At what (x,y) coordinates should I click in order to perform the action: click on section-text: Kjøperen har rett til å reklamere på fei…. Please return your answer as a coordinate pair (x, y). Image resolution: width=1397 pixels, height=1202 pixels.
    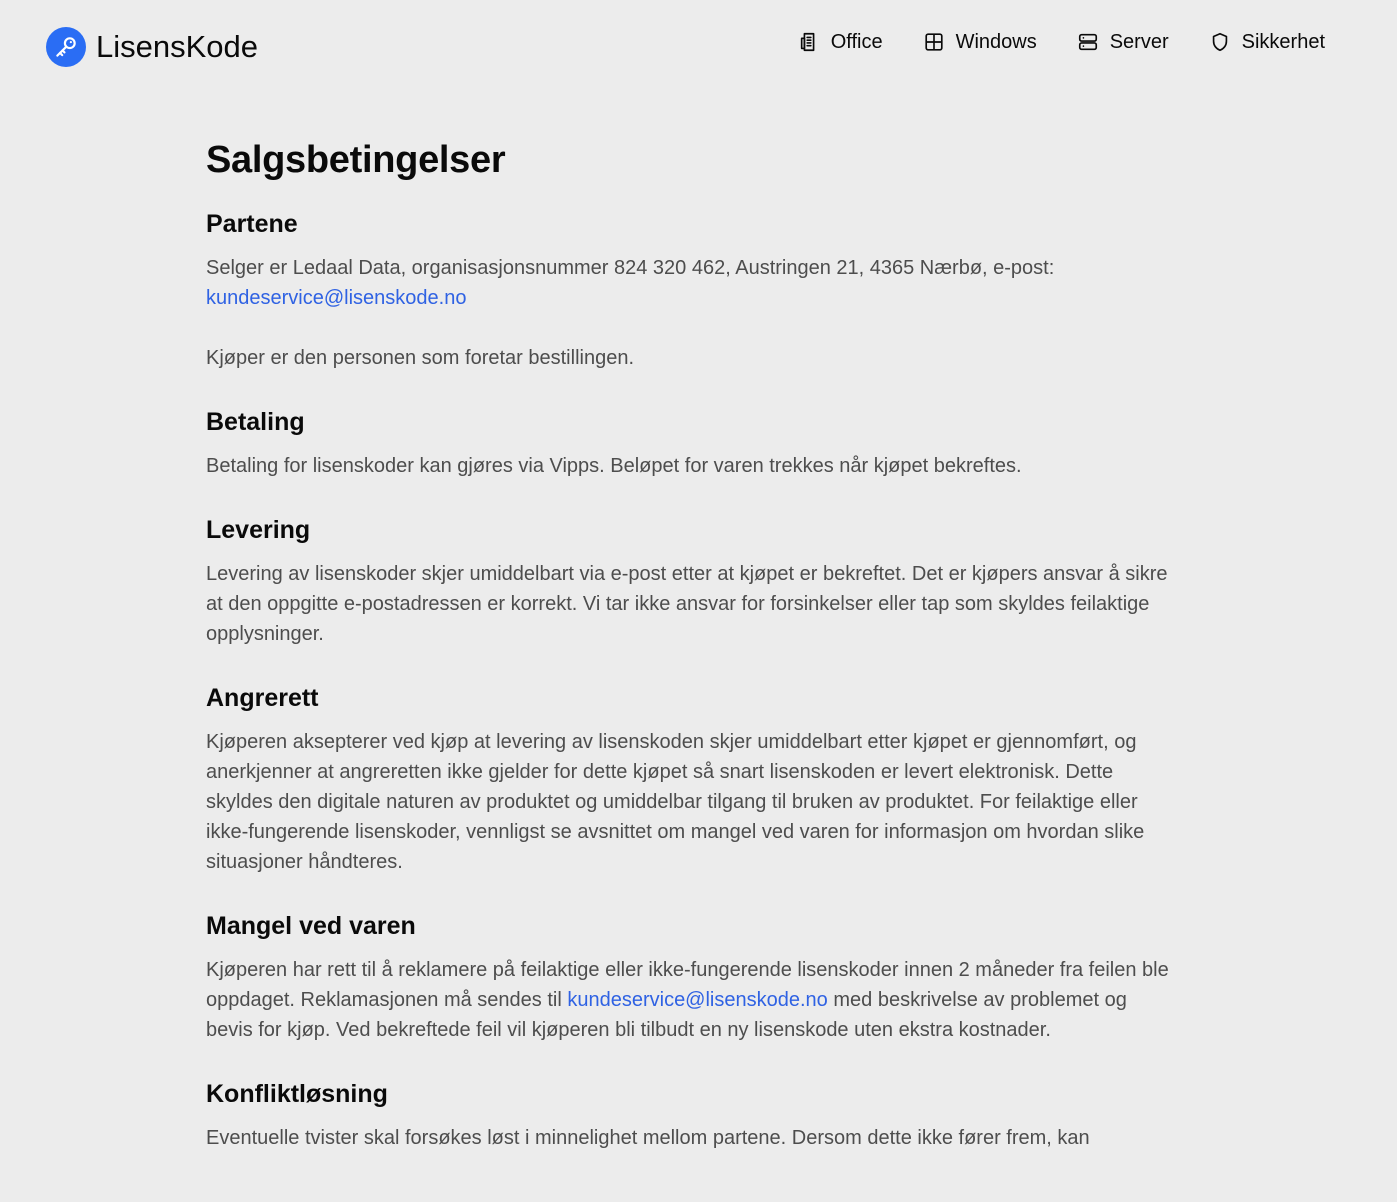
    Looking at the image, I should click on (692, 1000).